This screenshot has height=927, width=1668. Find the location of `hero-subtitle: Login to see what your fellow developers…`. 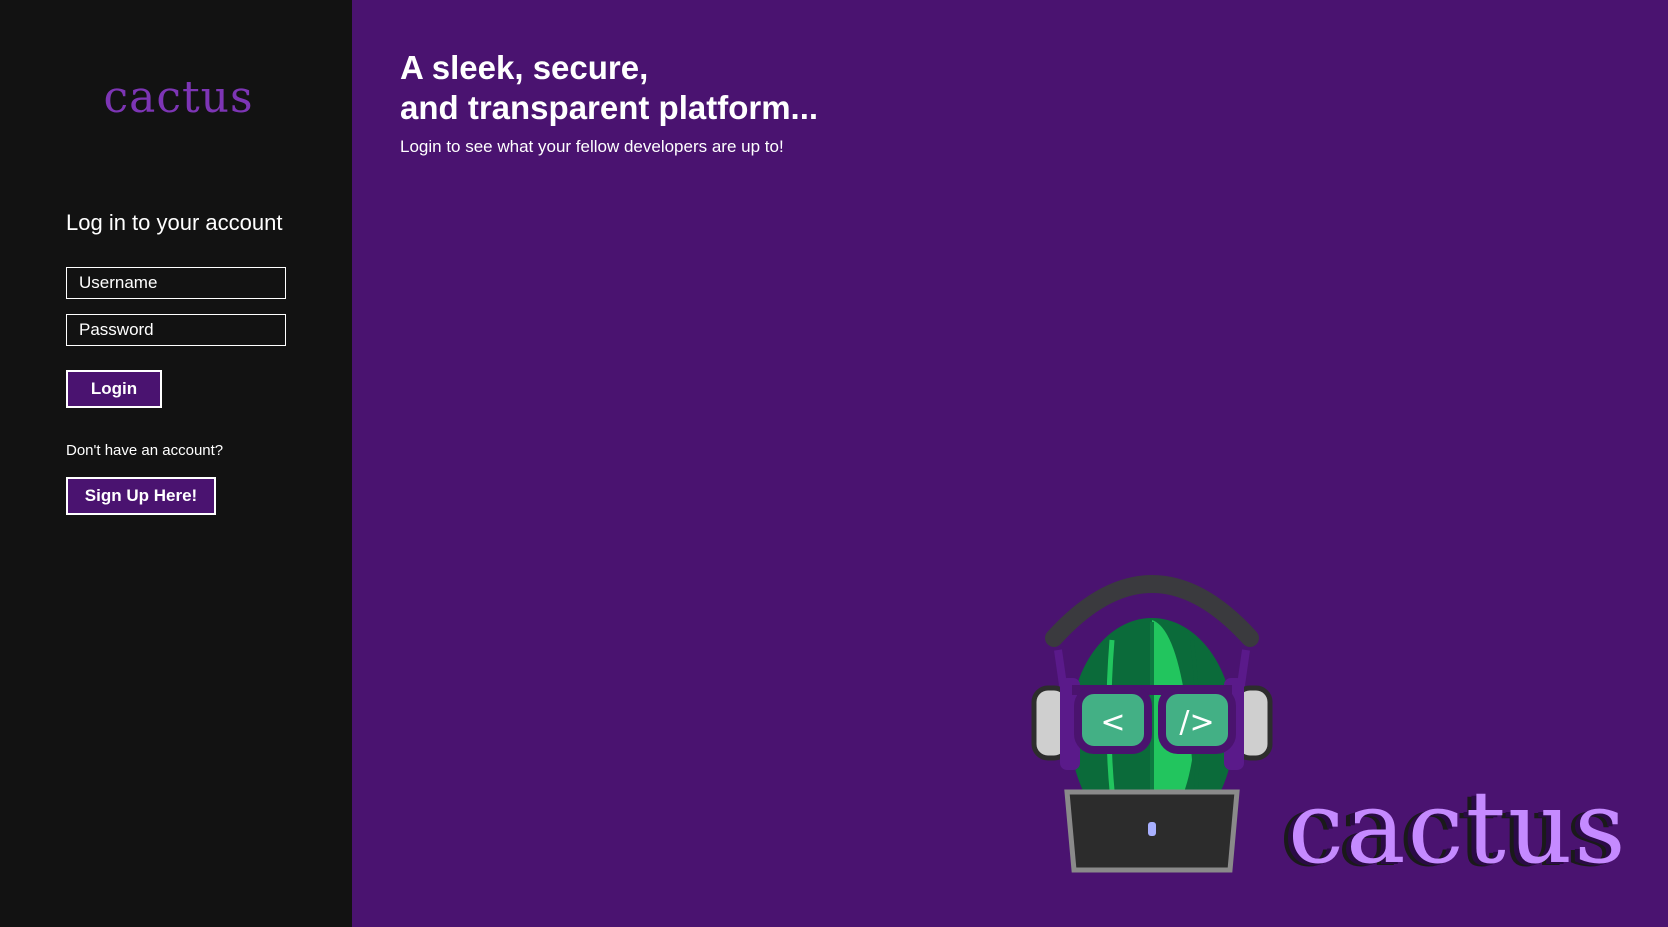

hero-subtitle: Login to see what your fellow developers… is located at coordinates (592, 146).